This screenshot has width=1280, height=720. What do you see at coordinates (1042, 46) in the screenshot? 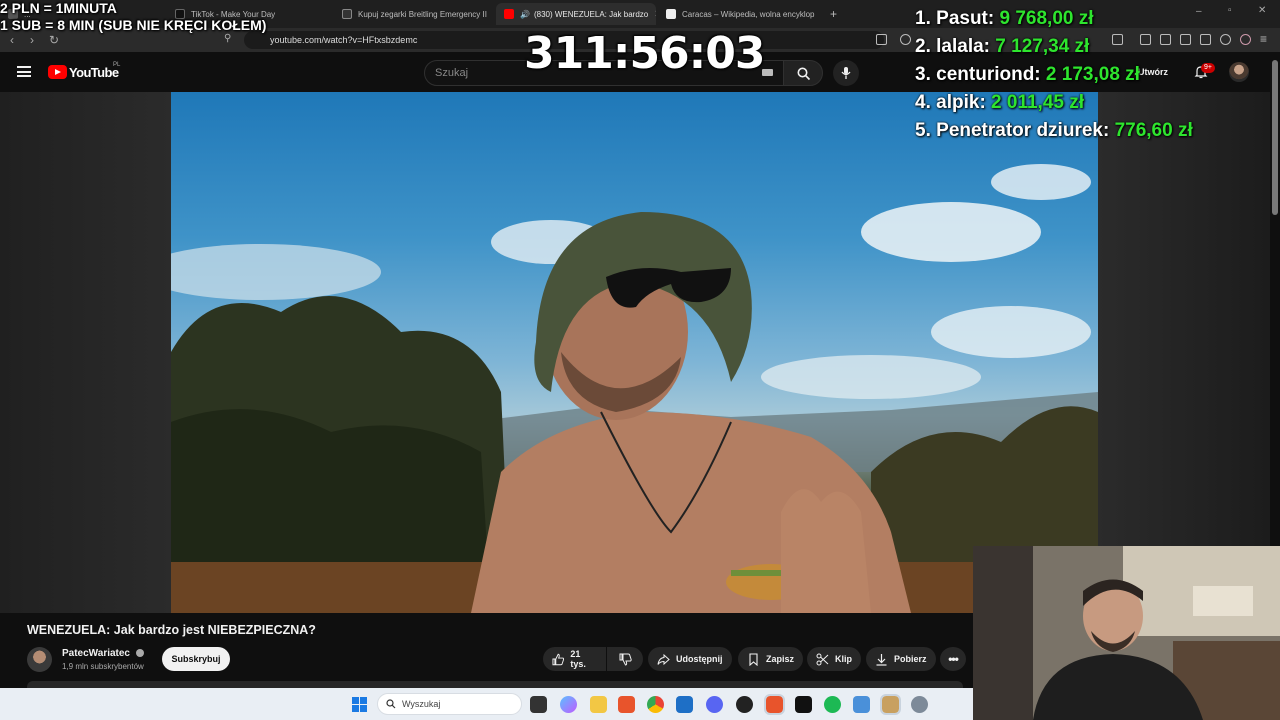
I see `leaderboard-amount: 7 127,34 zł` at bounding box center [1042, 46].